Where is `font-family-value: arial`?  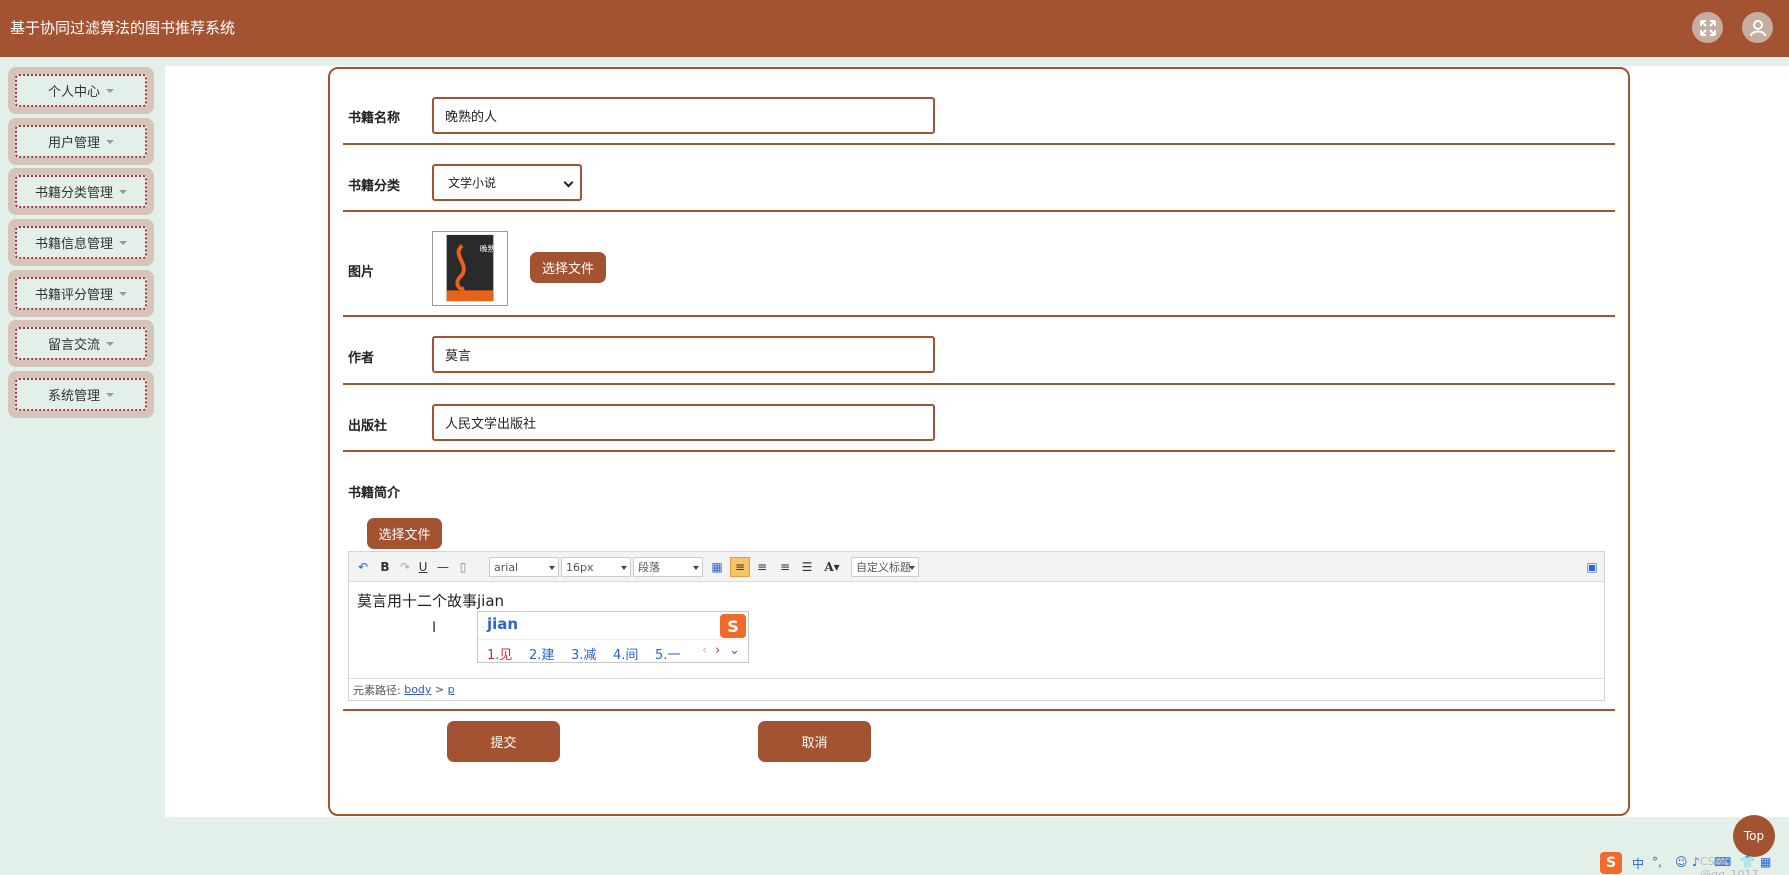 font-family-value: arial is located at coordinates (506, 567).